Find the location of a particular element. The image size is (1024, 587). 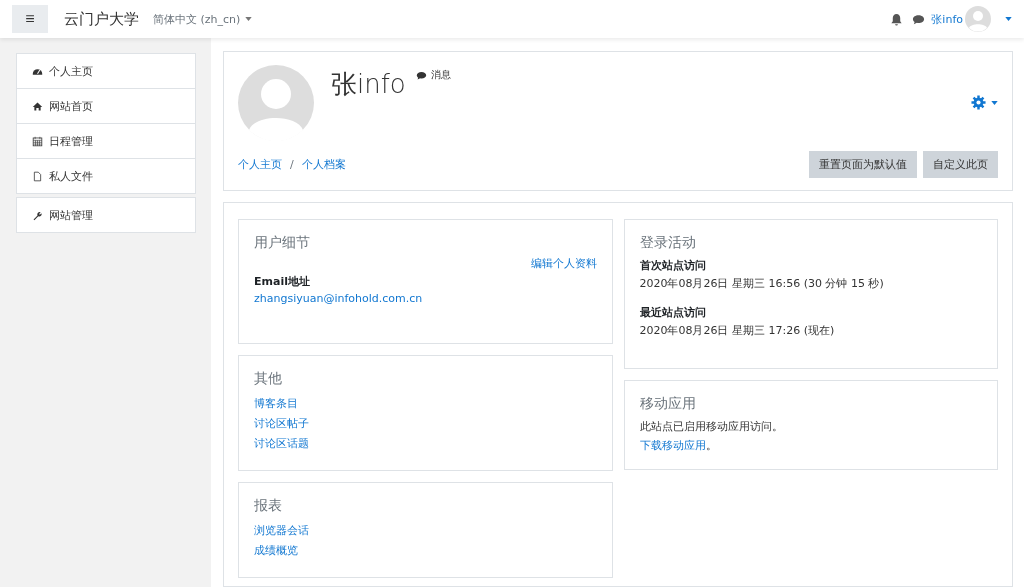

section-title: 报表 is located at coordinates (268, 506).